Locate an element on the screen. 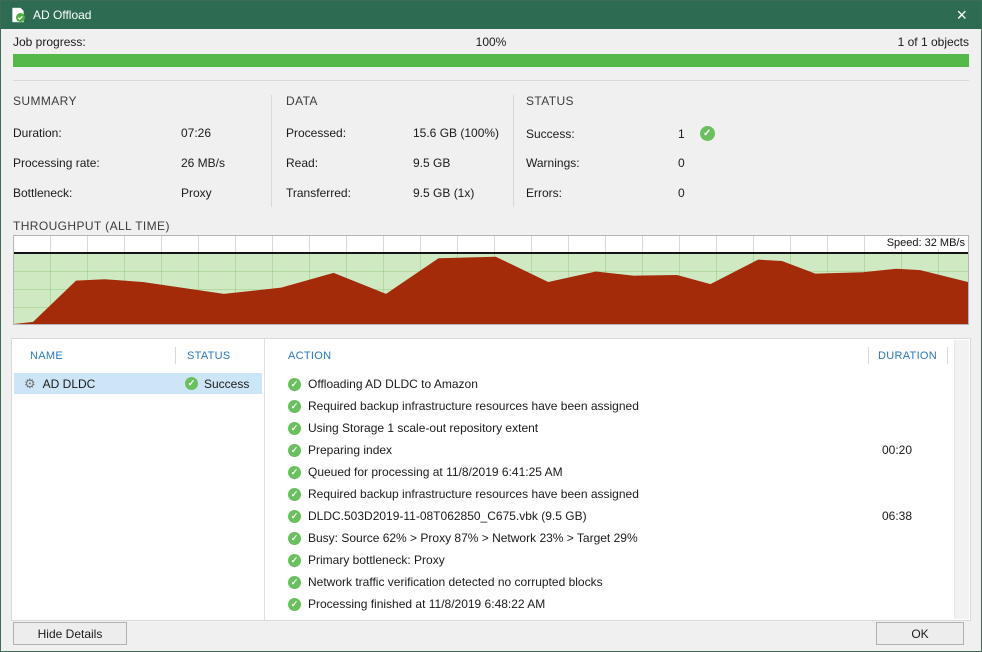  throughput-chart: Speed: 32 MB/s is located at coordinates (491, 280).